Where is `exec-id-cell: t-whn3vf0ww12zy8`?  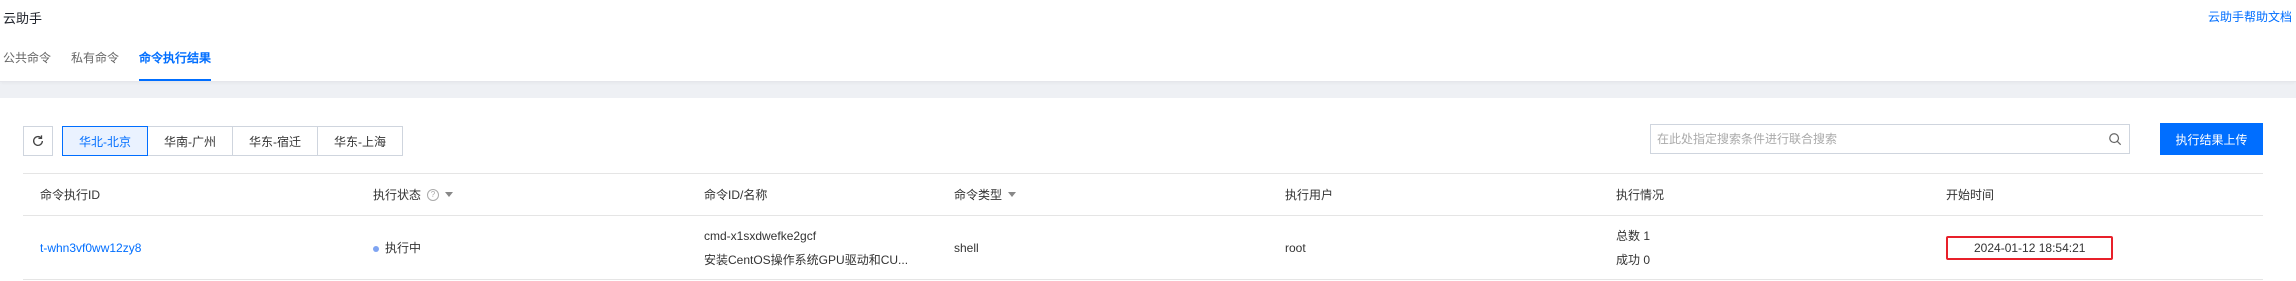 exec-id-cell: t-whn3vf0ww12zy8 is located at coordinates (189, 248).